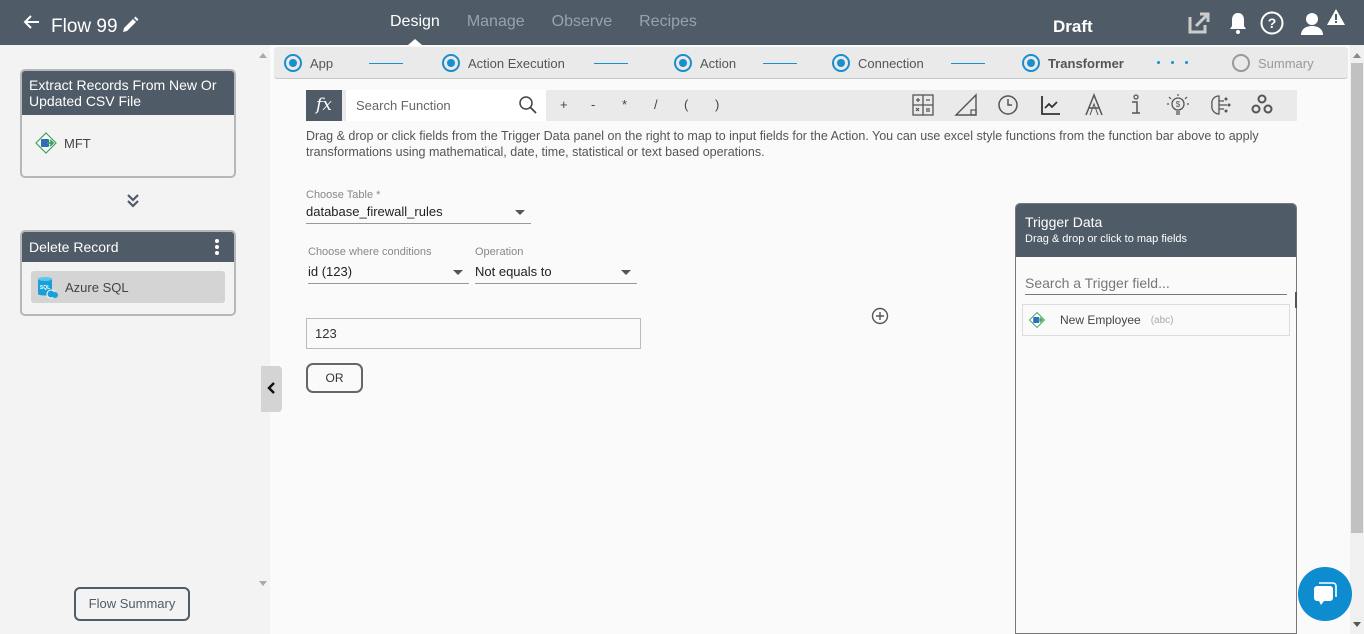 This screenshot has width=1364, height=634. Describe the element at coordinates (686, 104) in the screenshot. I see `operator-open-paren: (` at that location.